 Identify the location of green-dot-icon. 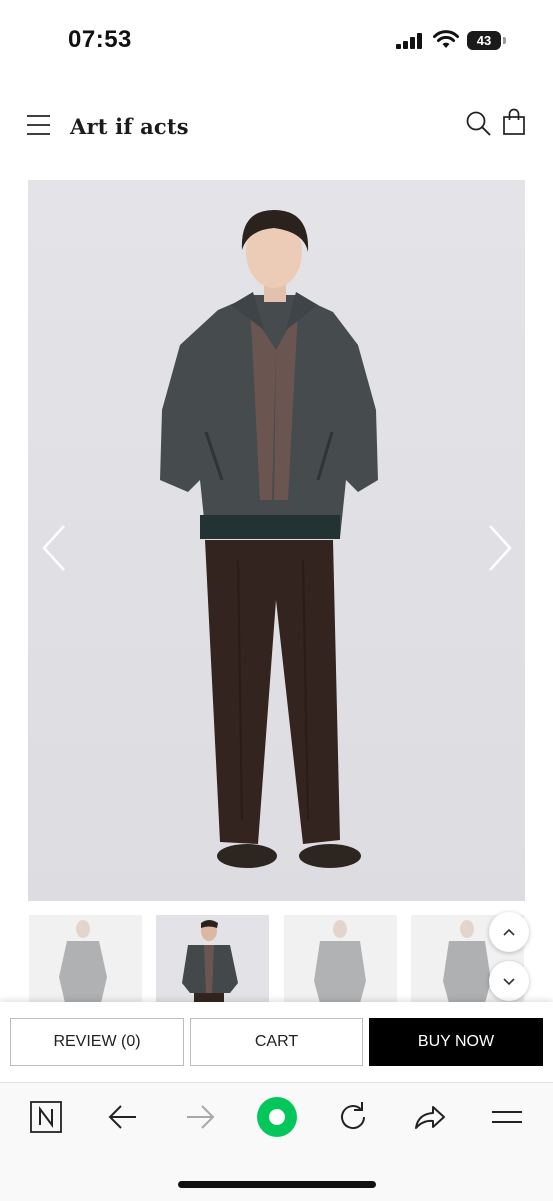
(277, 1117).